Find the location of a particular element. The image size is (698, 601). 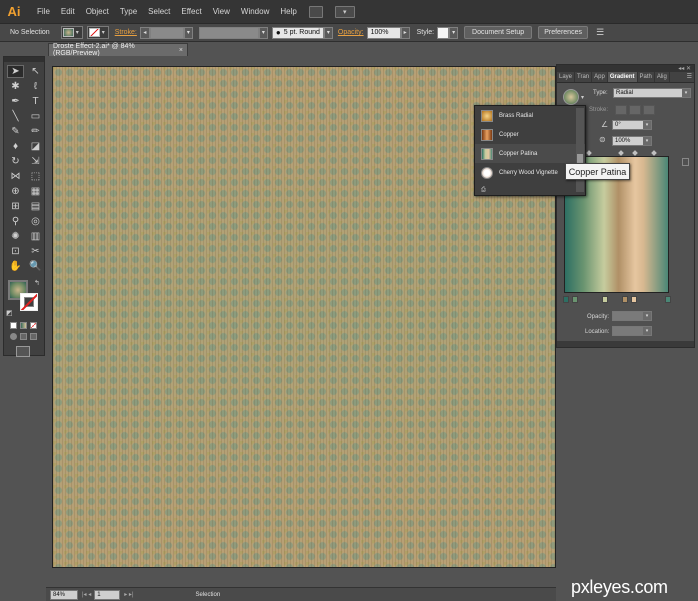

hand-tool-icon: ✋ is located at coordinates (15, 266).